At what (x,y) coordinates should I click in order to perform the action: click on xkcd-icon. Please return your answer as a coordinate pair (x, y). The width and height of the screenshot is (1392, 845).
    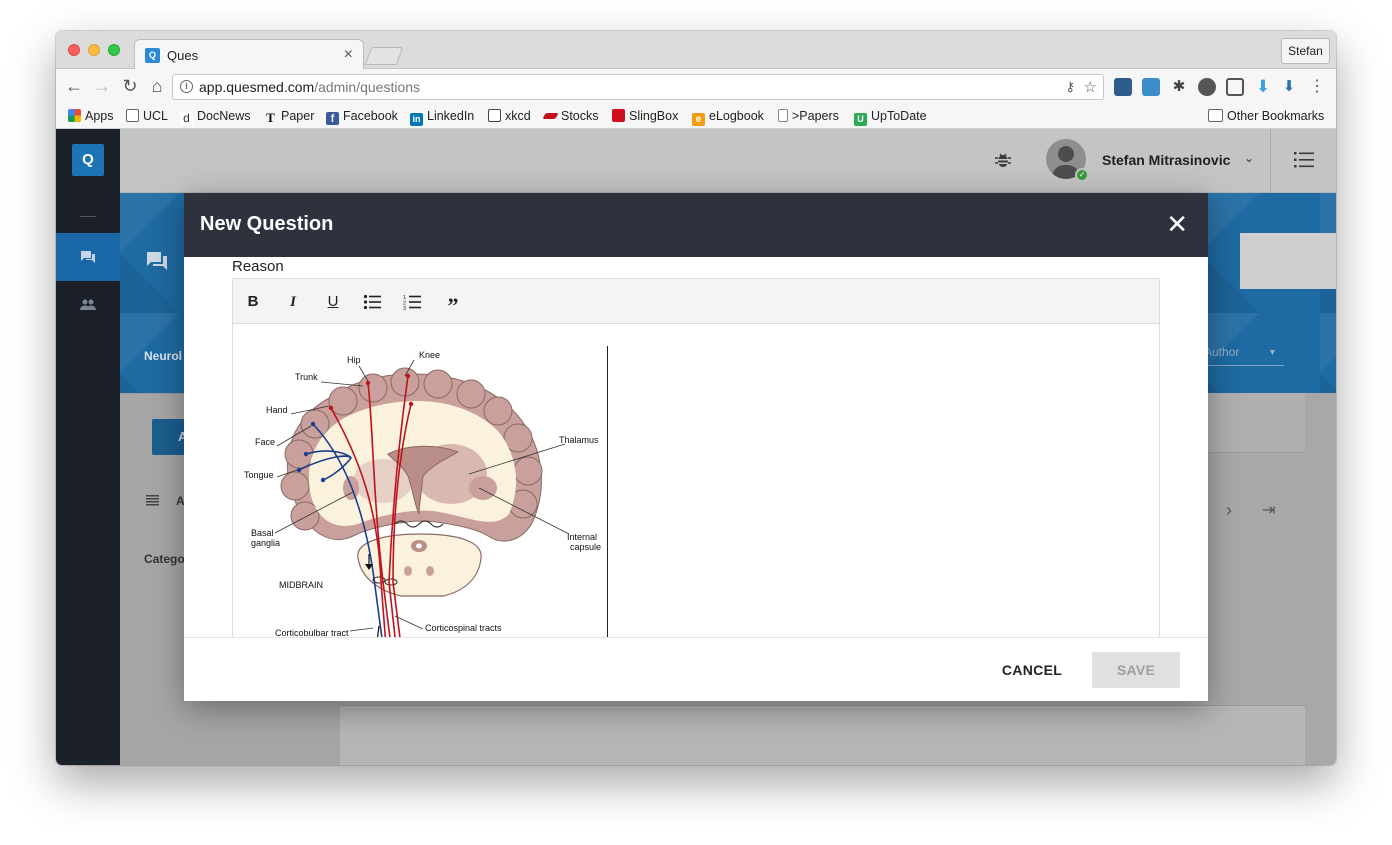
    Looking at the image, I should click on (494, 115).